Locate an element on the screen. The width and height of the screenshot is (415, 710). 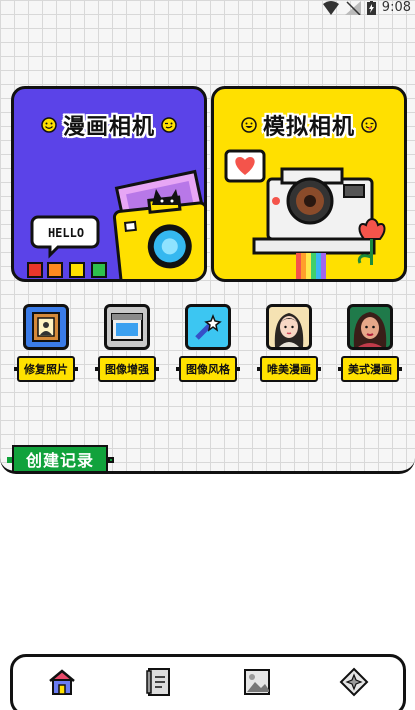
album-icon is located at coordinates (158, 682).